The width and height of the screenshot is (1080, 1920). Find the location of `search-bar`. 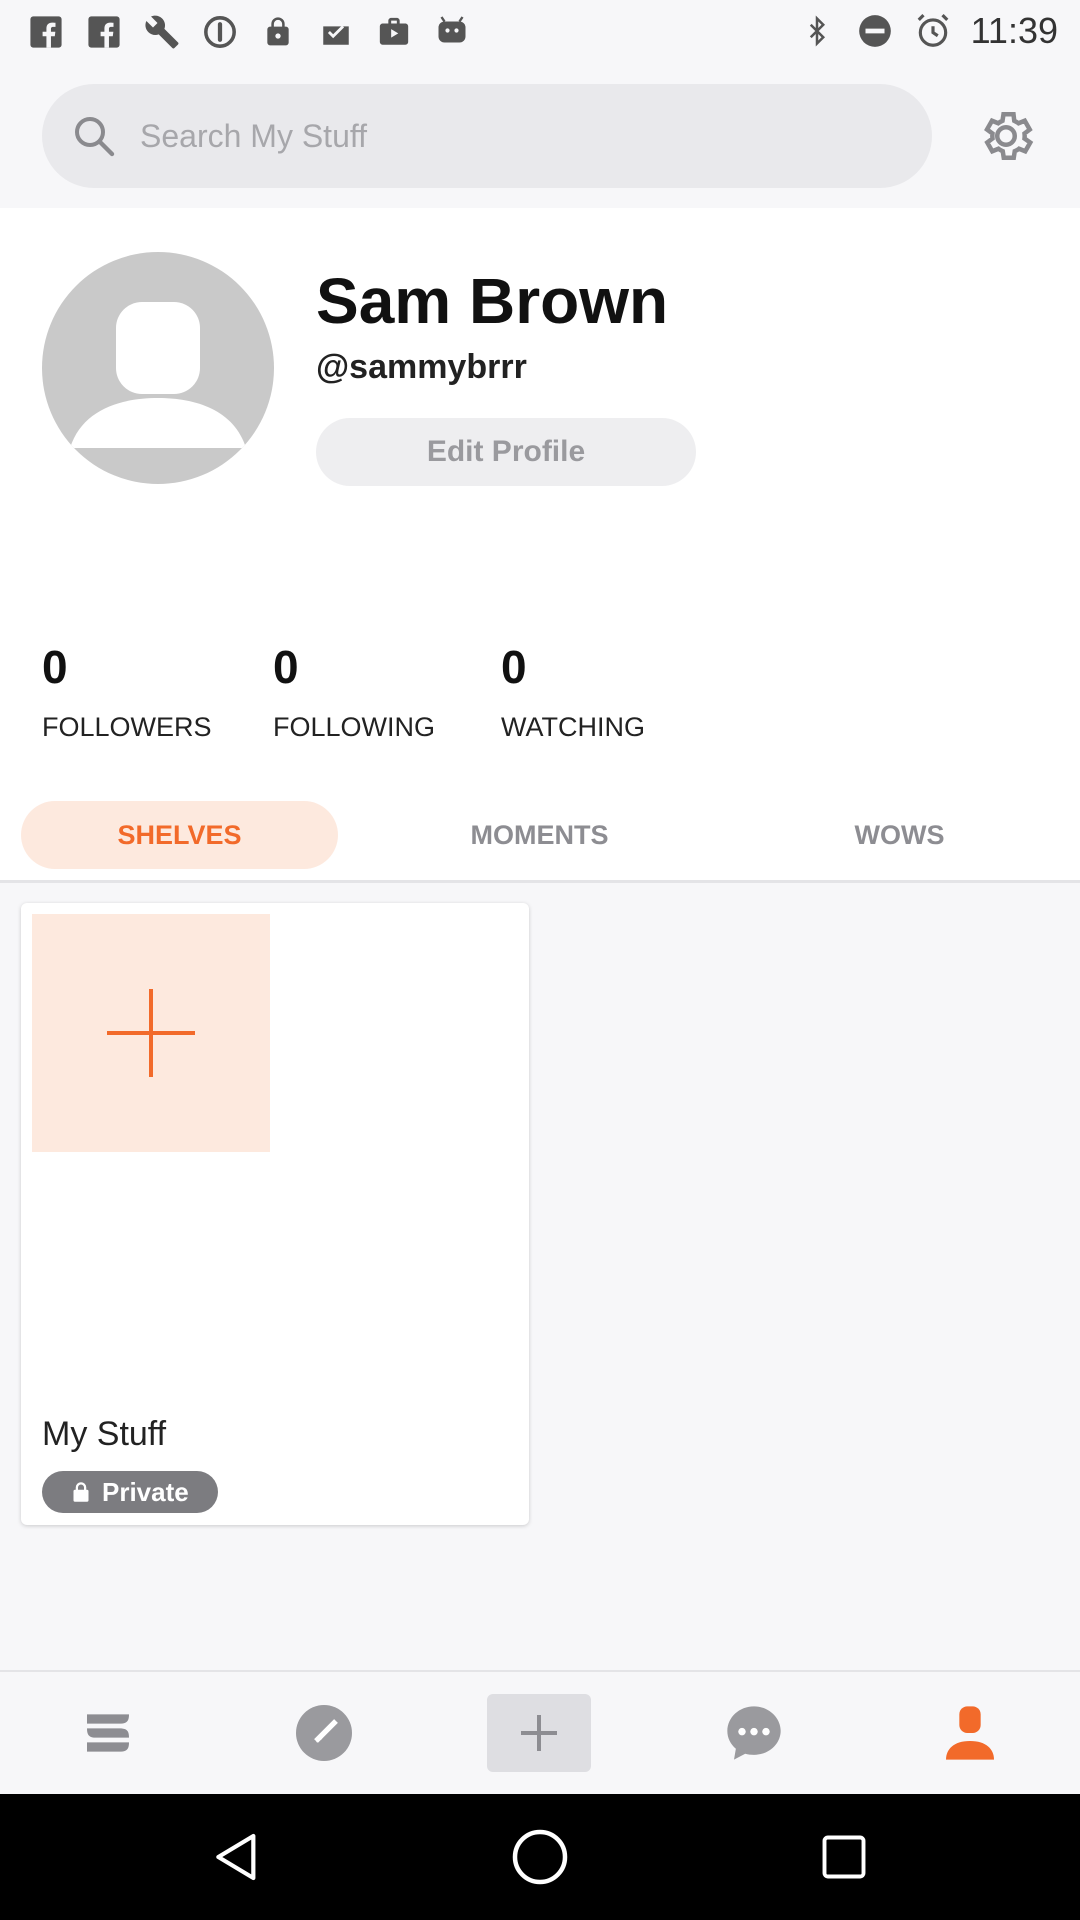

search-bar is located at coordinates (487, 136).